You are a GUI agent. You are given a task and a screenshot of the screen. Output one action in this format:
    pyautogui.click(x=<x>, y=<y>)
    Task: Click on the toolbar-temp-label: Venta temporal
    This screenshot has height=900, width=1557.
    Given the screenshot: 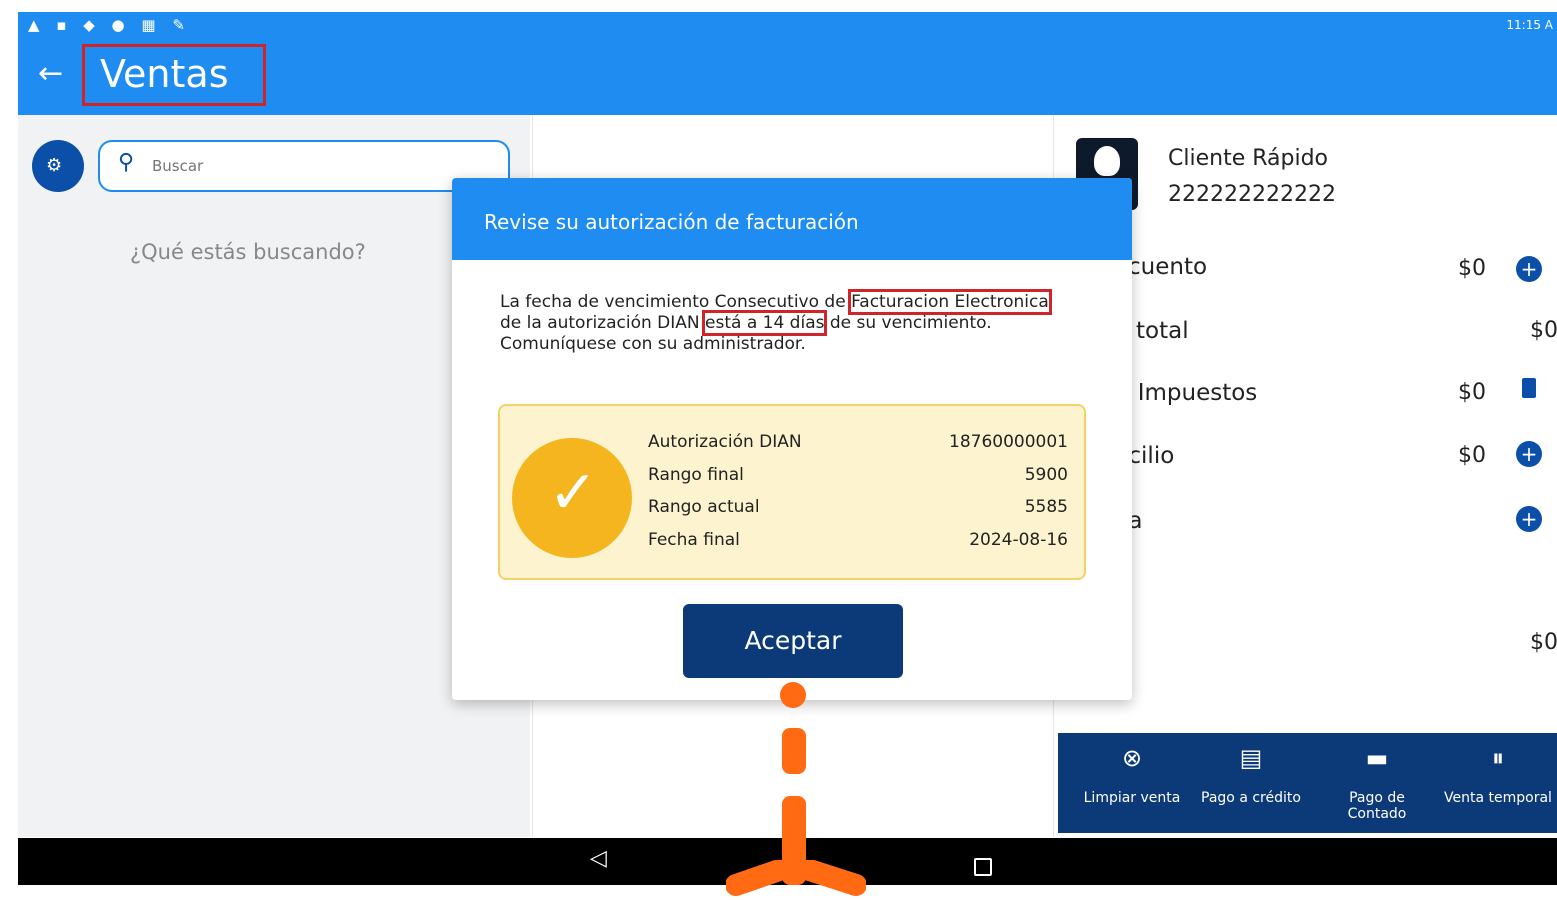 What is the action you would take?
    pyautogui.click(x=1498, y=798)
    